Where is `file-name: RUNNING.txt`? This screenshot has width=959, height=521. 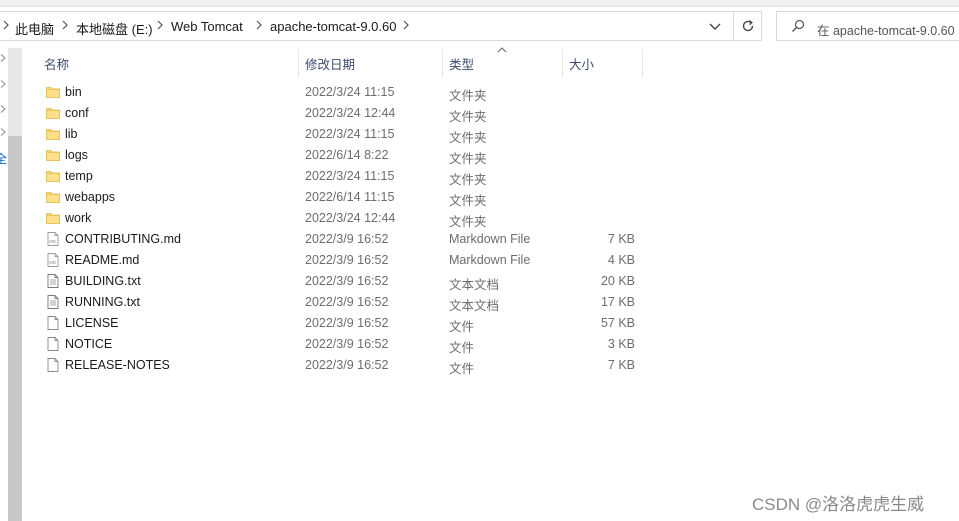
file-name: RUNNING.txt is located at coordinates (102, 302).